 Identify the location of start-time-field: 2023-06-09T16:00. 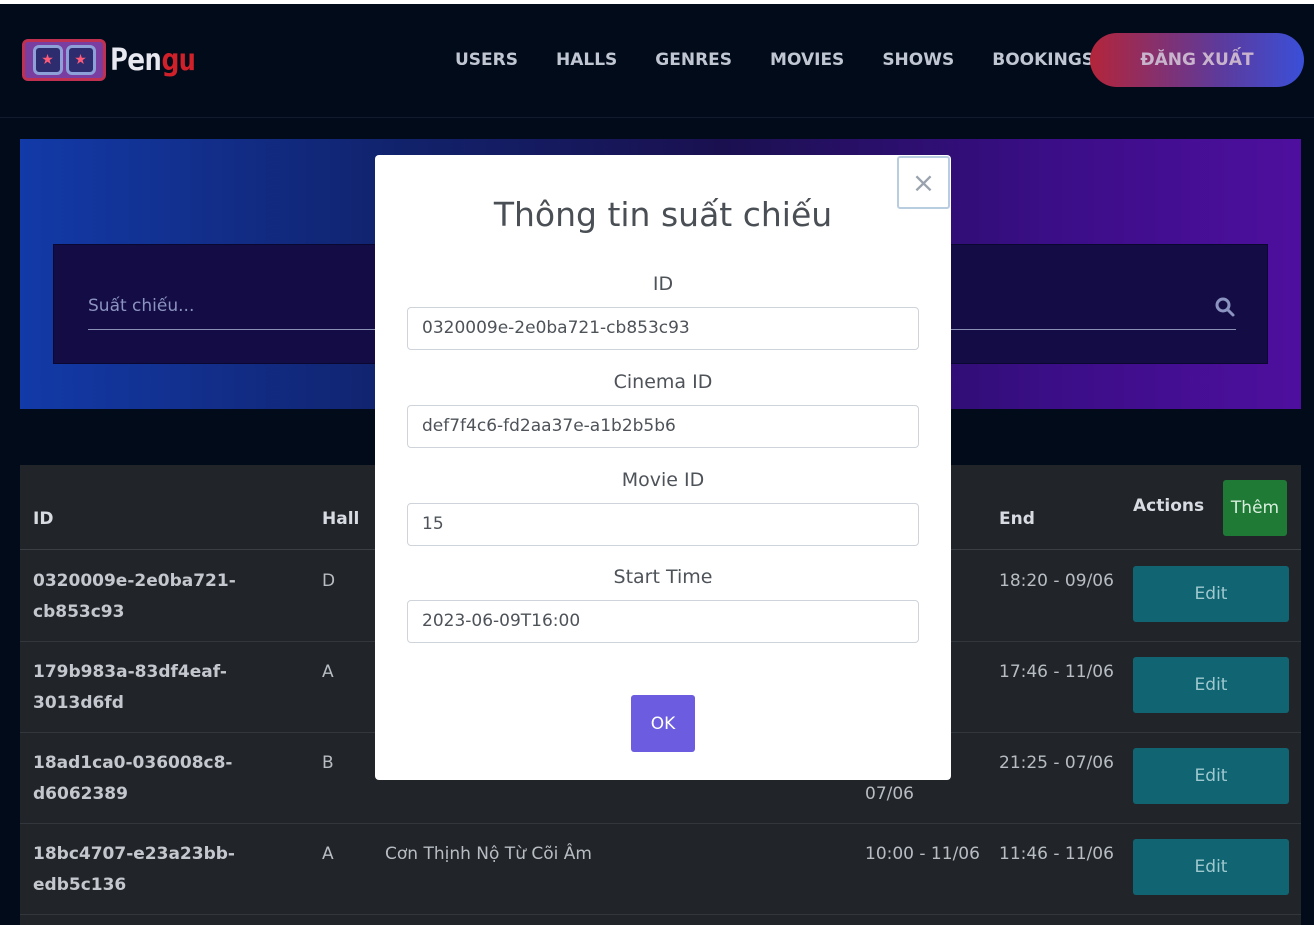
(663, 621).